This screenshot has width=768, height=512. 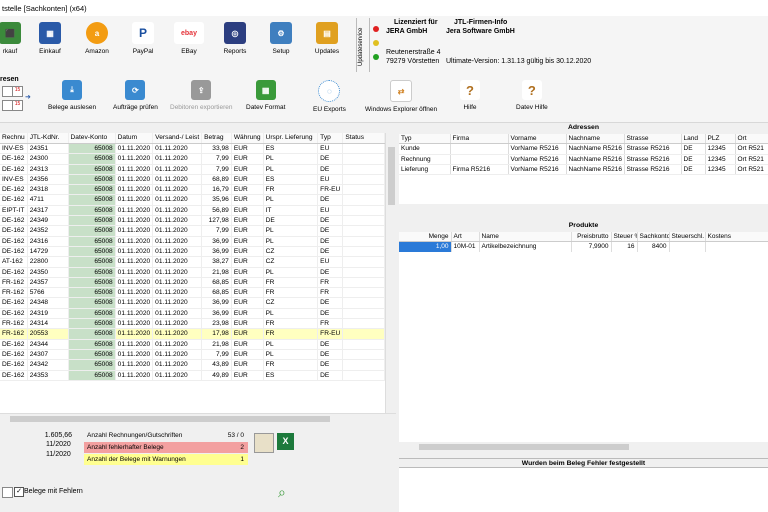 I want to click on ribbon-button-amazon: a Amazon, so click(x=97, y=38).